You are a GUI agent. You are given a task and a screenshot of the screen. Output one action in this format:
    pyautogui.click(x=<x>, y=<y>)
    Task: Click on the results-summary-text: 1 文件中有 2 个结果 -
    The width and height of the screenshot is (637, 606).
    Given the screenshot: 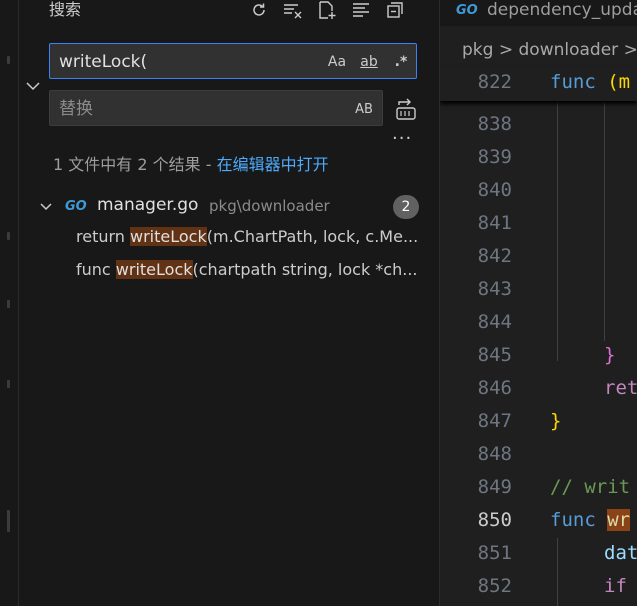 What is the action you would take?
    pyautogui.click(x=135, y=164)
    